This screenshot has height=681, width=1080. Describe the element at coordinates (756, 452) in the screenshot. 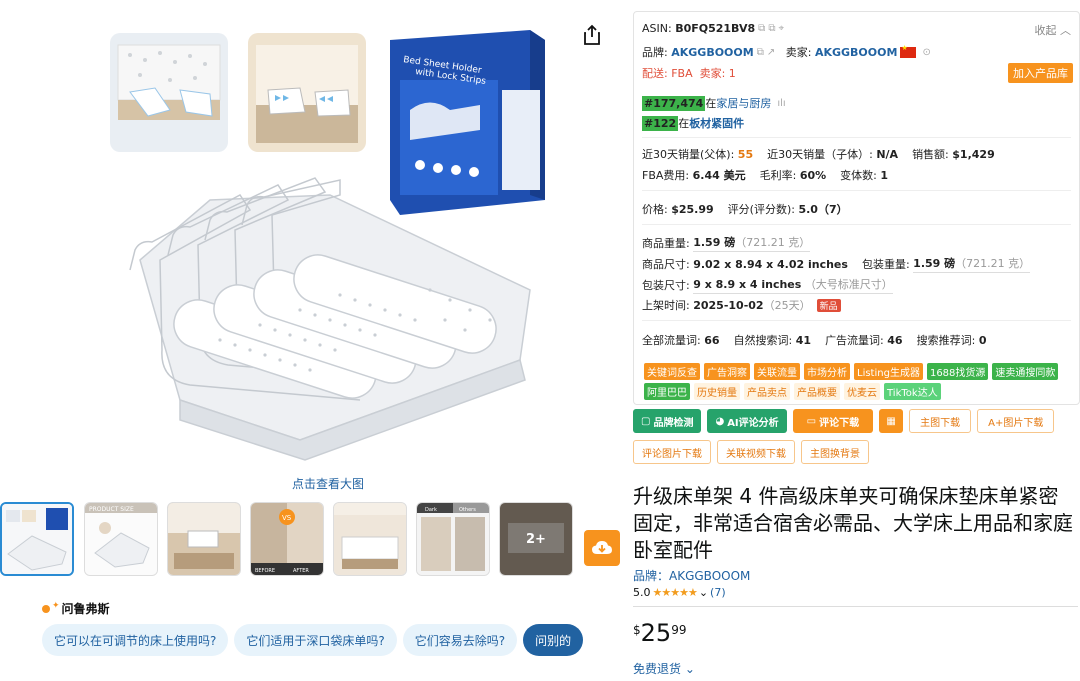

I see `related-video-download-button: 关联视频下载` at that location.